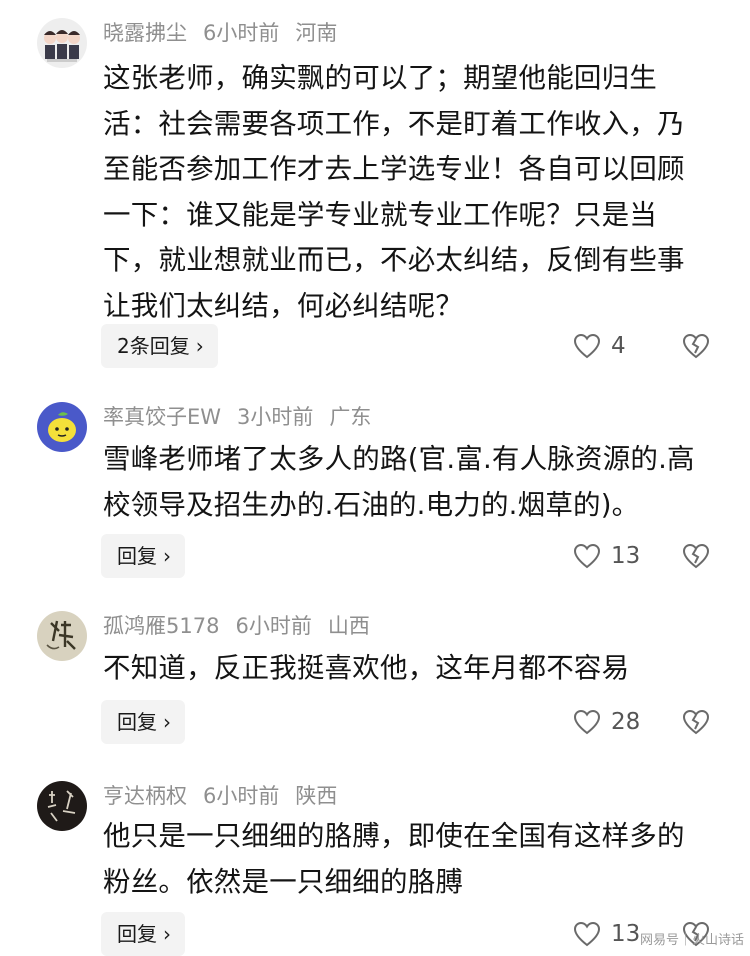  What do you see at coordinates (162, 417) in the screenshot?
I see `username: 率真饺子EW` at bounding box center [162, 417].